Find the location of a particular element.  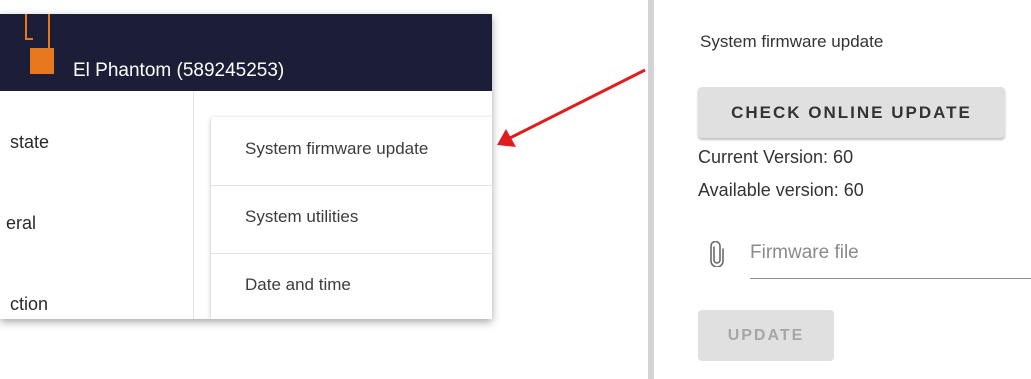

menu-item-system-utilities: System utilities is located at coordinates (351, 219).